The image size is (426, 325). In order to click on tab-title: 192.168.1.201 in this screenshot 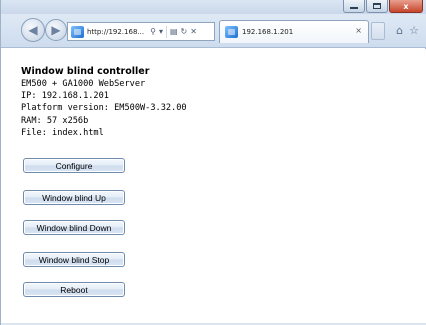, I will do `click(268, 32)`.